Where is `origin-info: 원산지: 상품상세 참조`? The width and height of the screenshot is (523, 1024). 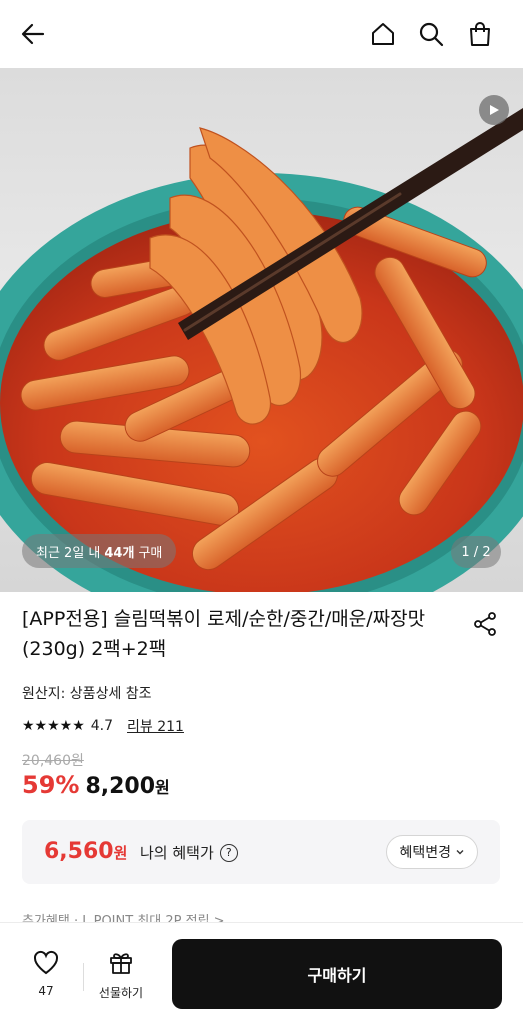 origin-info: 원산지: 상품상세 참조 is located at coordinates (87, 694).